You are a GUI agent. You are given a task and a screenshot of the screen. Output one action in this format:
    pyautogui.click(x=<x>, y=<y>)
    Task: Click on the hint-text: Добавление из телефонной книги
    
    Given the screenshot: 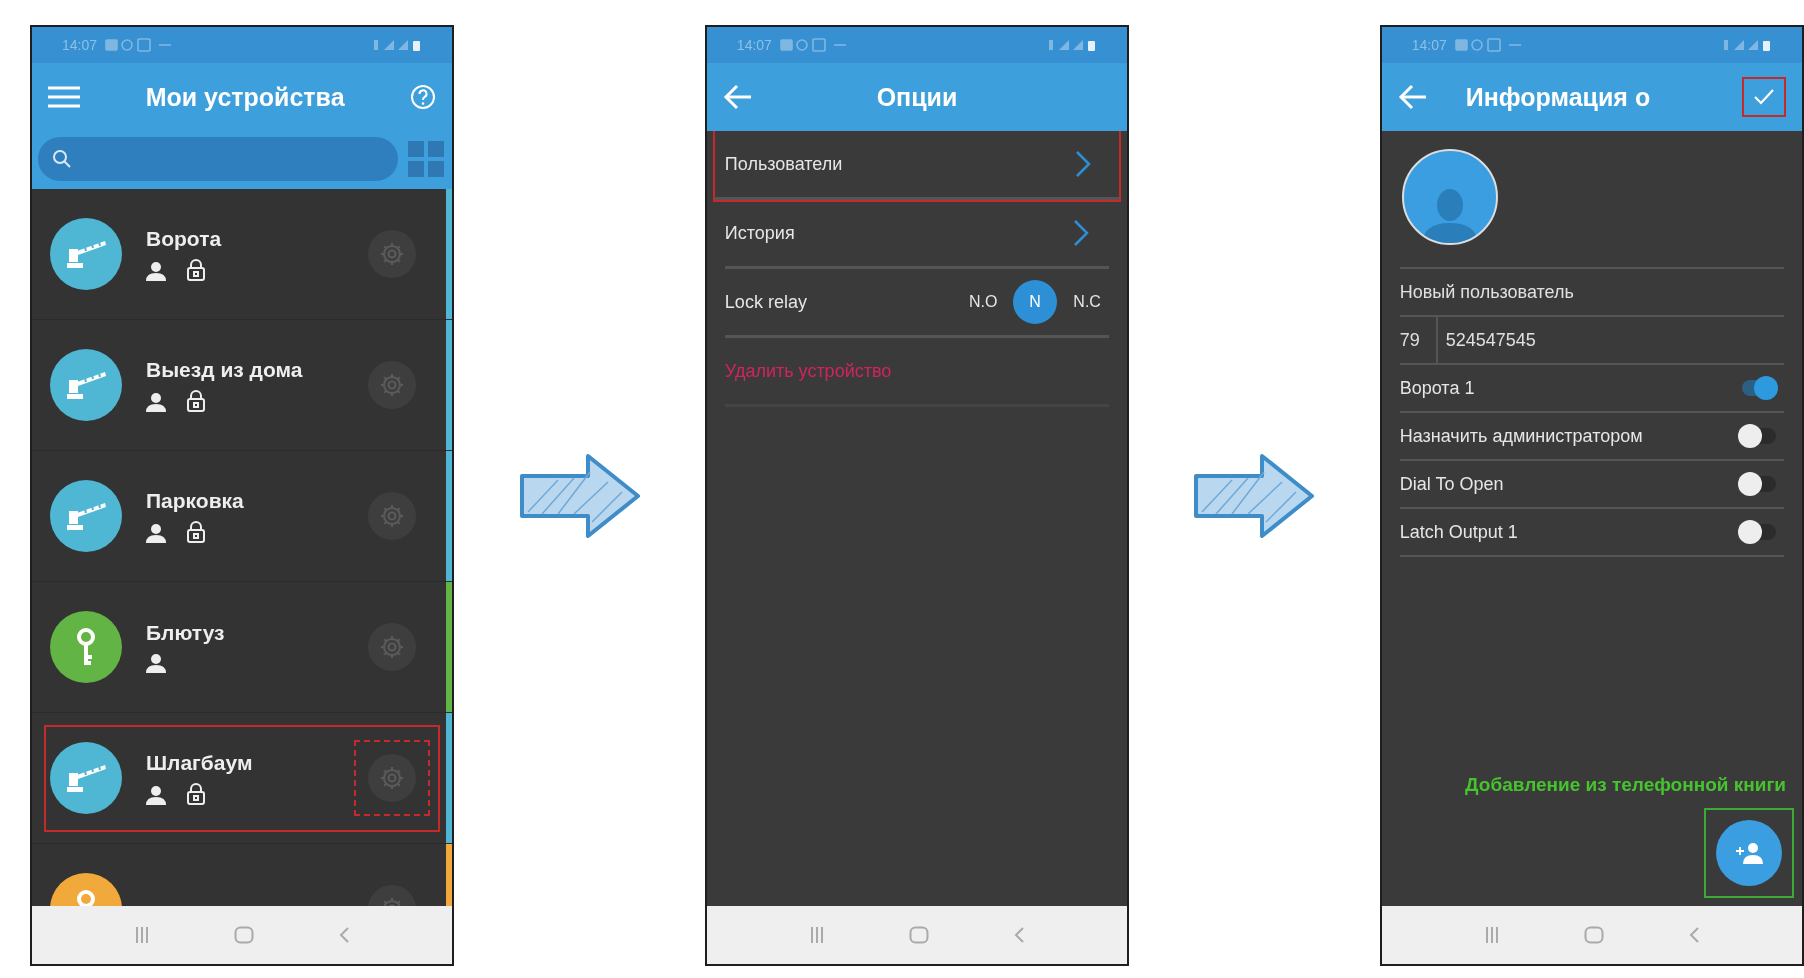 What is the action you would take?
    pyautogui.click(x=1625, y=785)
    